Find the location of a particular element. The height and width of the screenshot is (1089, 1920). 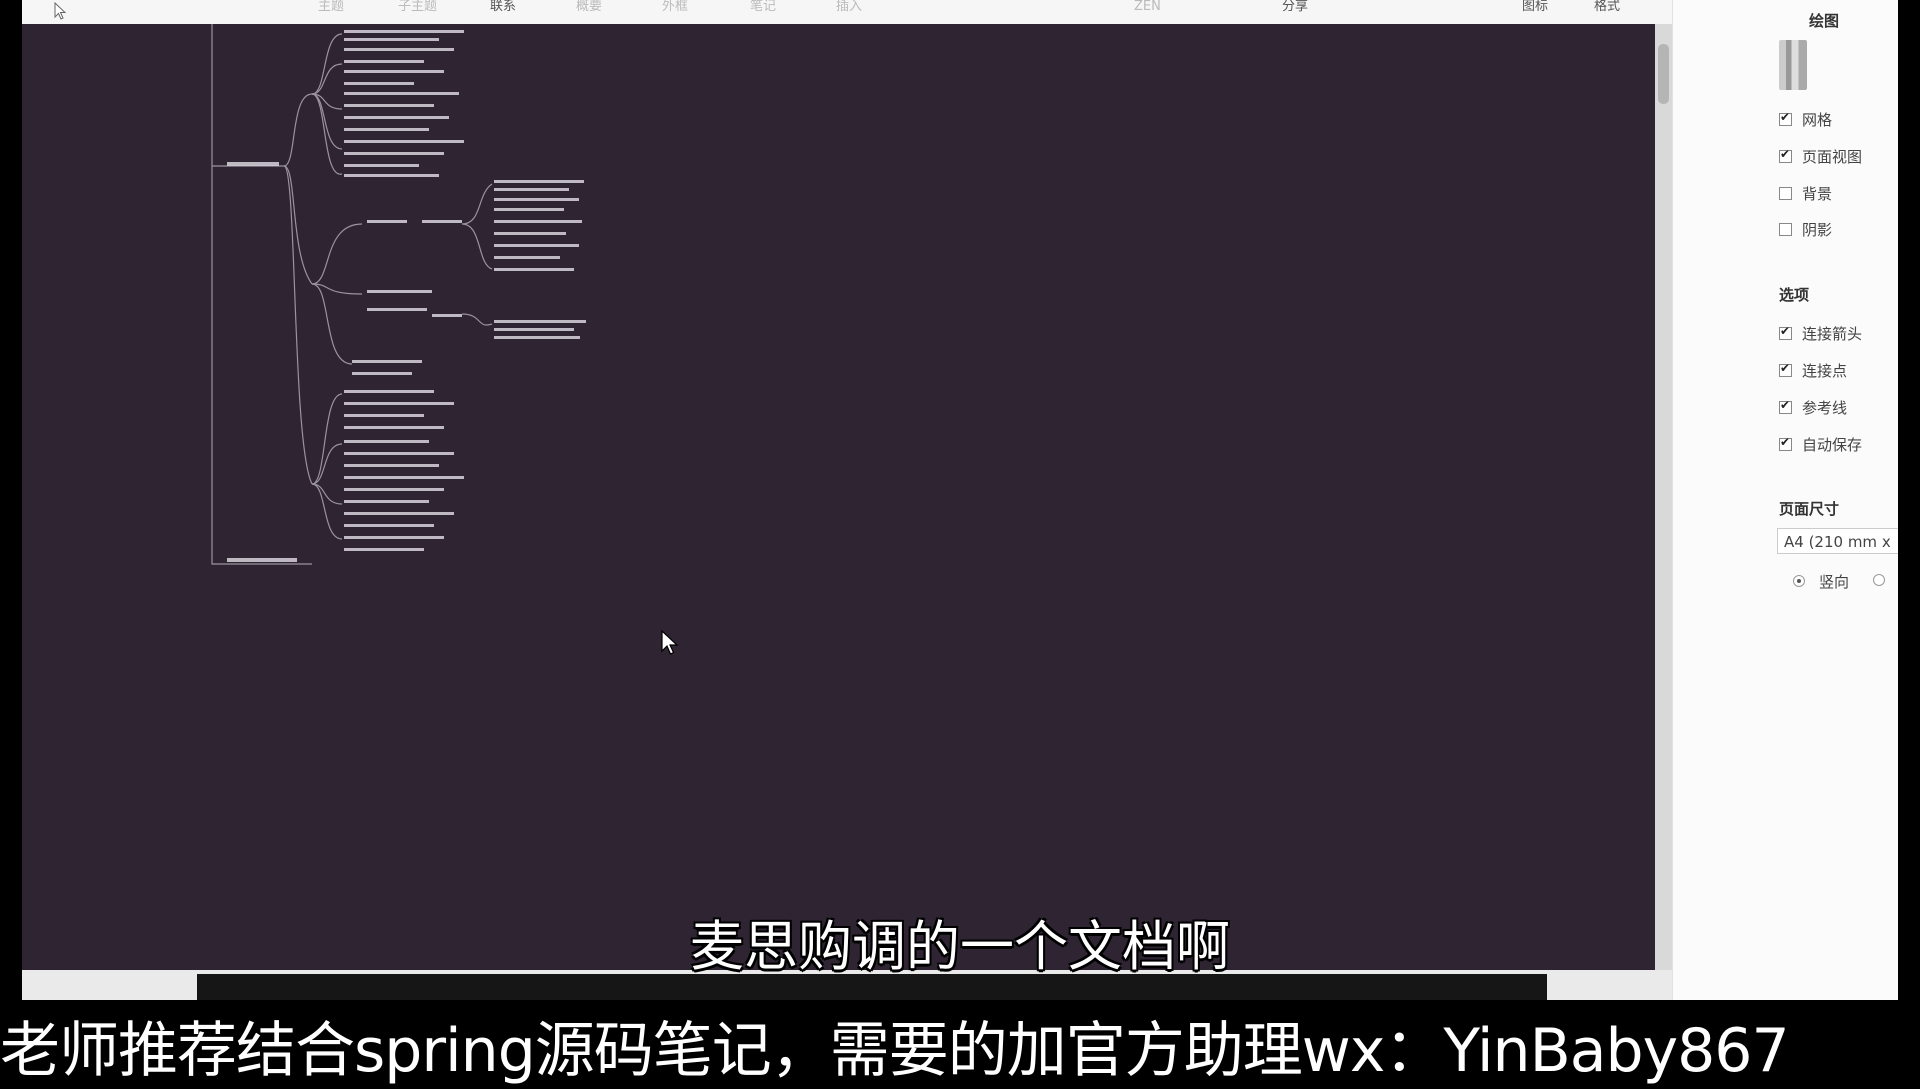

landscape-radio is located at coordinates (1879, 580).